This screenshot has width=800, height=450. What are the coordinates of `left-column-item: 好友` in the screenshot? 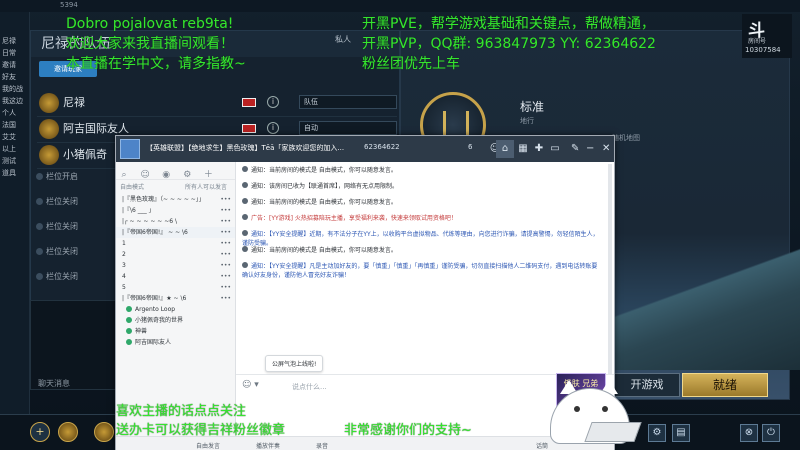 It's located at (14, 77).